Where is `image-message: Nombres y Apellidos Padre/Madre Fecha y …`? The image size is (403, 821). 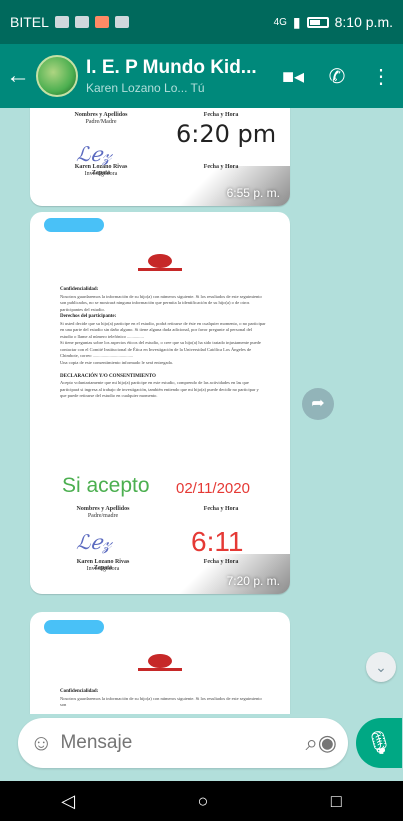 image-message: Nombres y Apellidos Padre/Madre Fecha y … is located at coordinates (160, 157).